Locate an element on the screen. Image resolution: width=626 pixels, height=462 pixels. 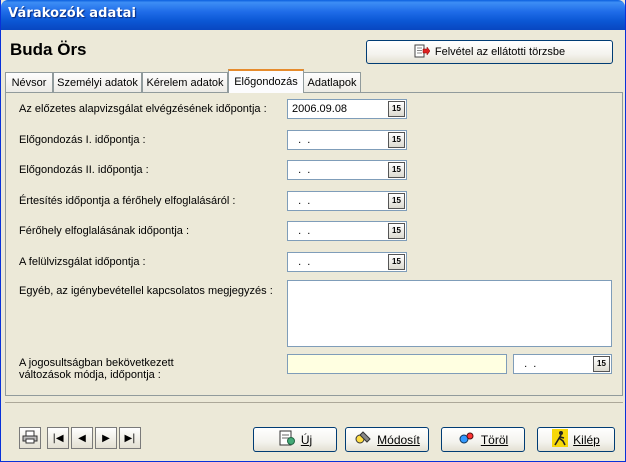
modify-icon is located at coordinates (363, 439).